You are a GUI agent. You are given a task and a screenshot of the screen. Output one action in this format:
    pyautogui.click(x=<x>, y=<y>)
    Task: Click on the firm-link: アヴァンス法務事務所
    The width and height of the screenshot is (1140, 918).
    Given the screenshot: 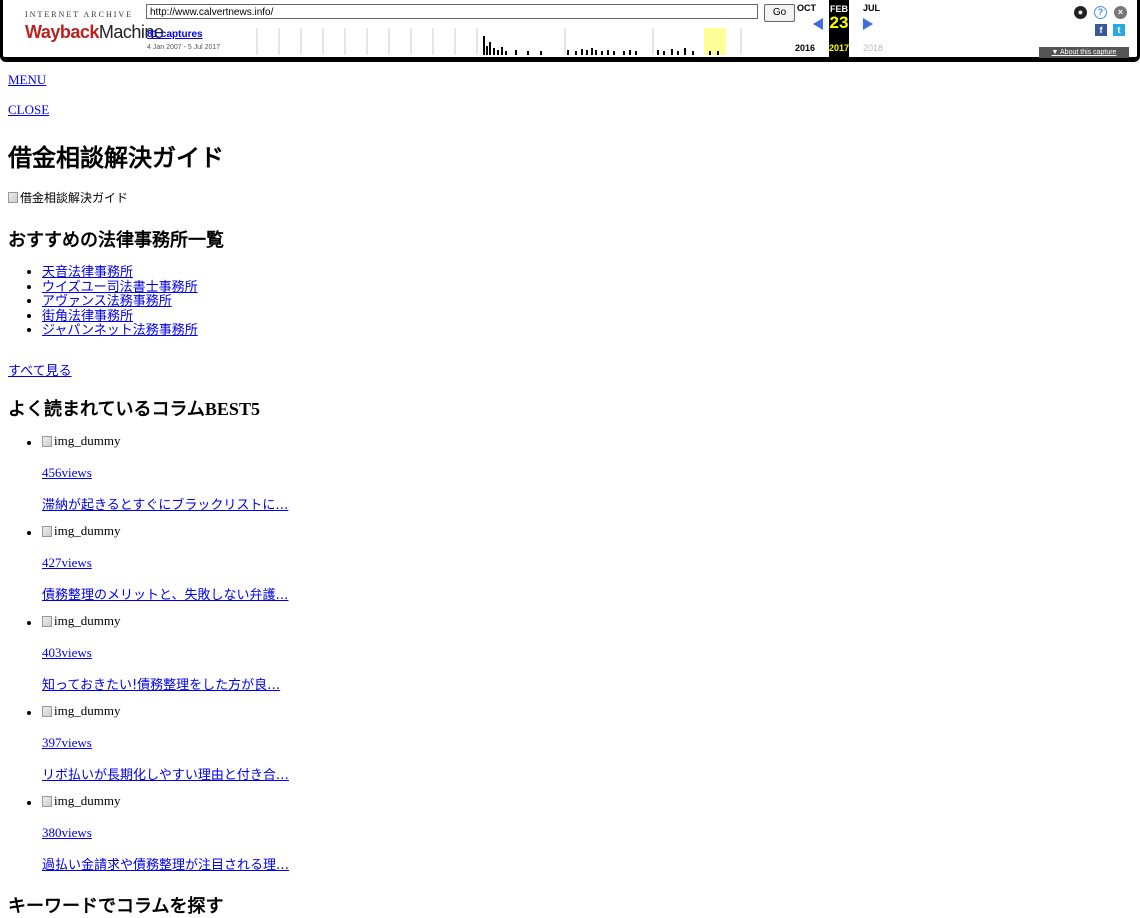 What is the action you would take?
    pyautogui.click(x=107, y=301)
    